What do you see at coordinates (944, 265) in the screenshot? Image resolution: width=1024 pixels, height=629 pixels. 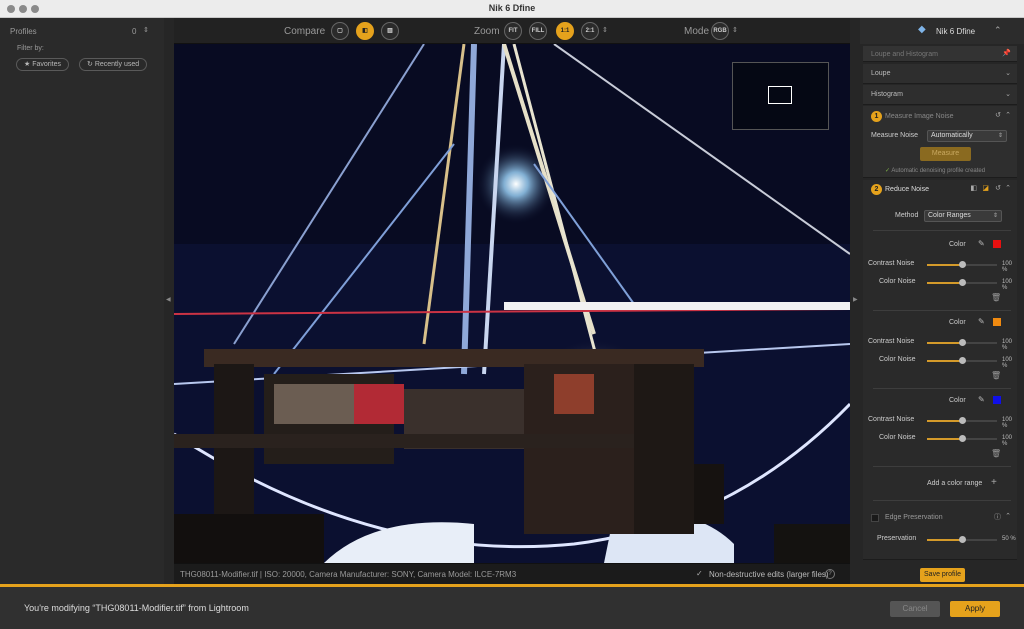 I see `slider-fill` at bounding box center [944, 265].